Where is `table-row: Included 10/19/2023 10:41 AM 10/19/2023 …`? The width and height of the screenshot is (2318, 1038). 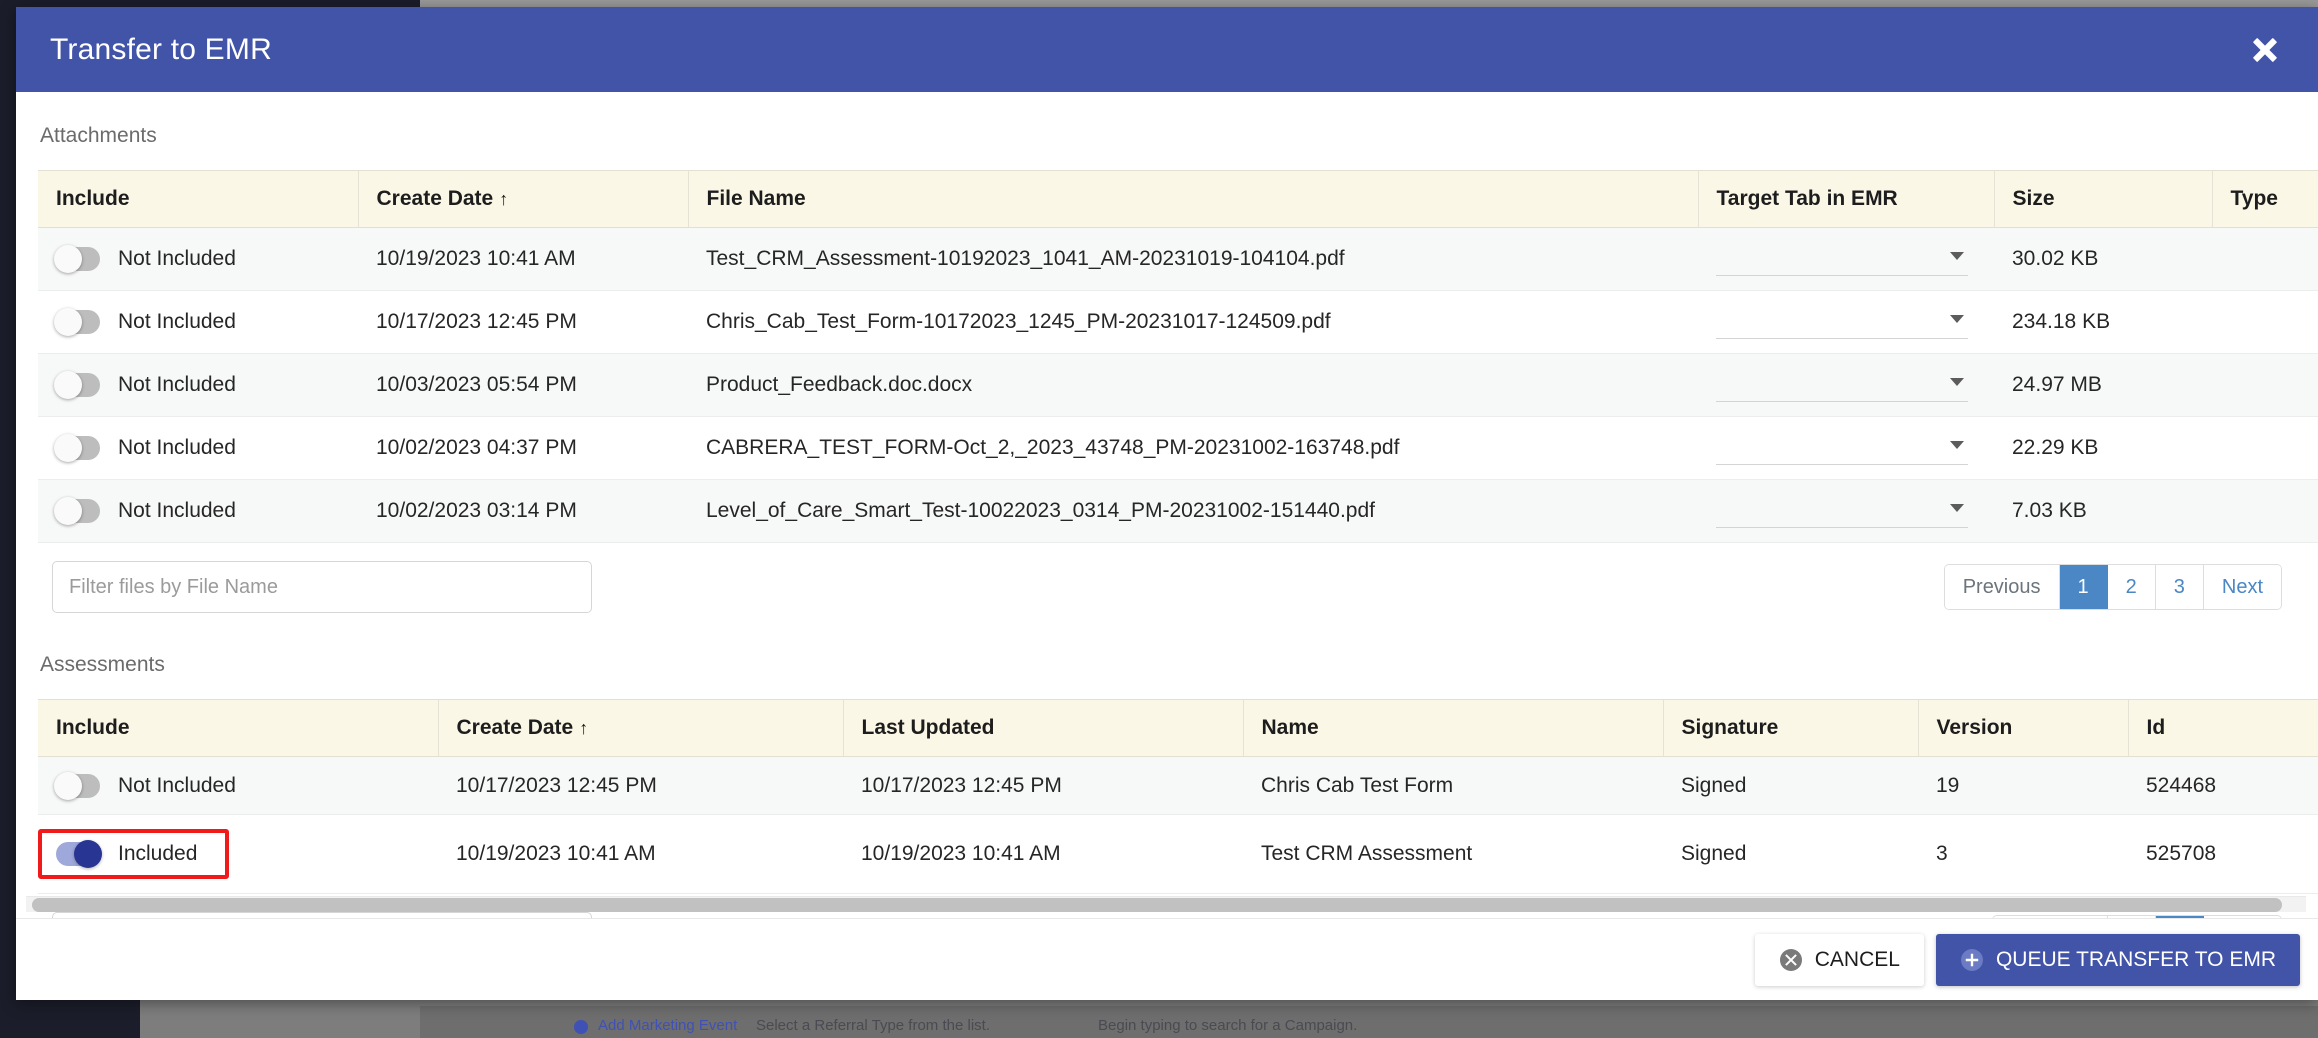
table-row: Included 10/19/2023 10:41 AM 10/19/2023 … is located at coordinates (1178, 854).